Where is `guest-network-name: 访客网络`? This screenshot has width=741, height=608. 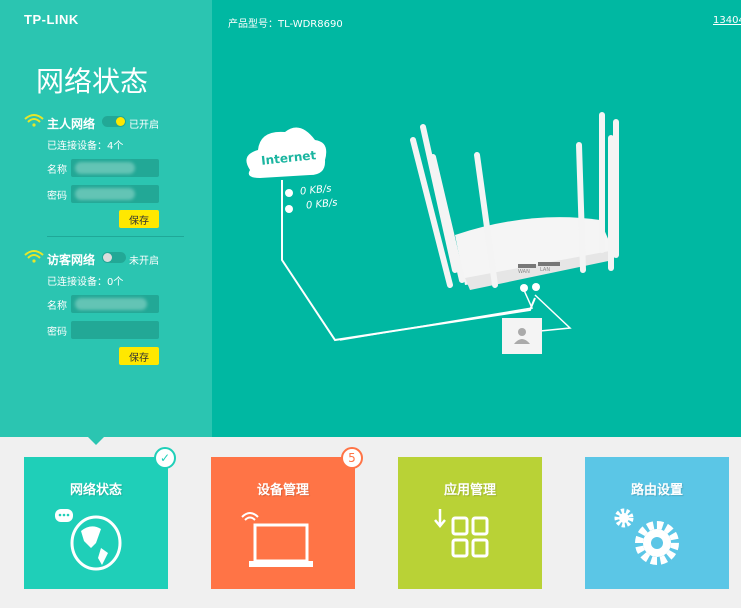 guest-network-name: 访客网络 is located at coordinates (71, 260).